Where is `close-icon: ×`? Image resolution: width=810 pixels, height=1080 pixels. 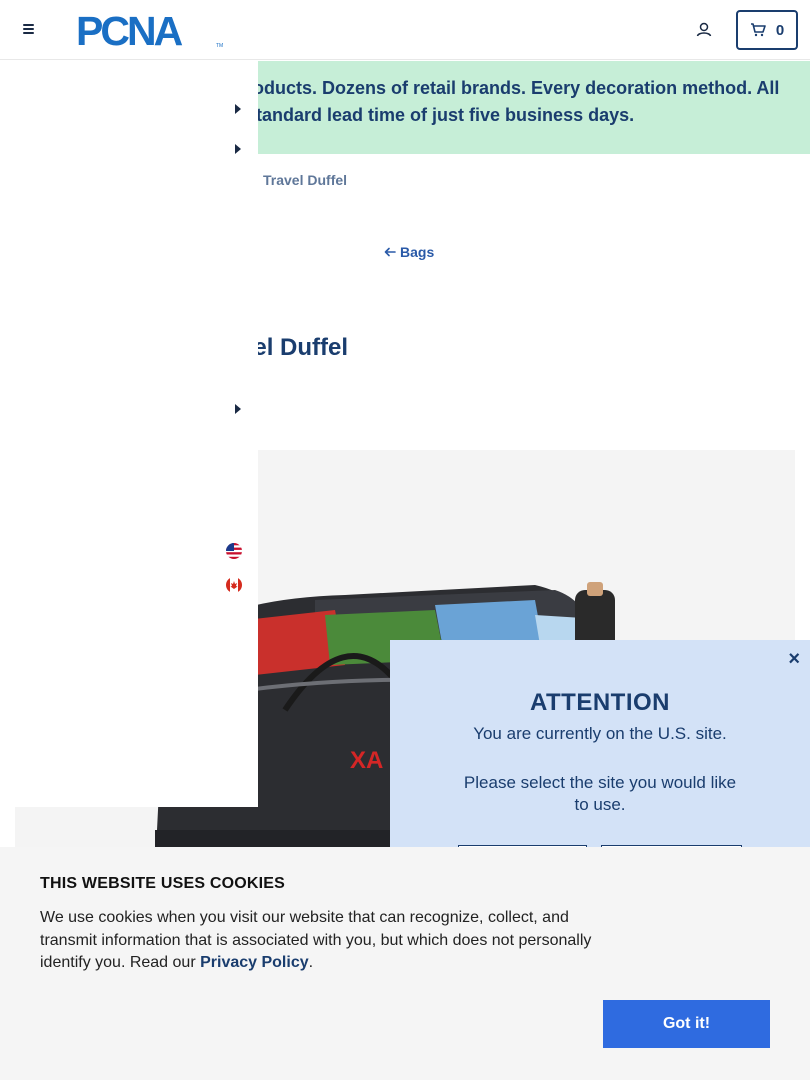
close-icon: × is located at coordinates (794, 659).